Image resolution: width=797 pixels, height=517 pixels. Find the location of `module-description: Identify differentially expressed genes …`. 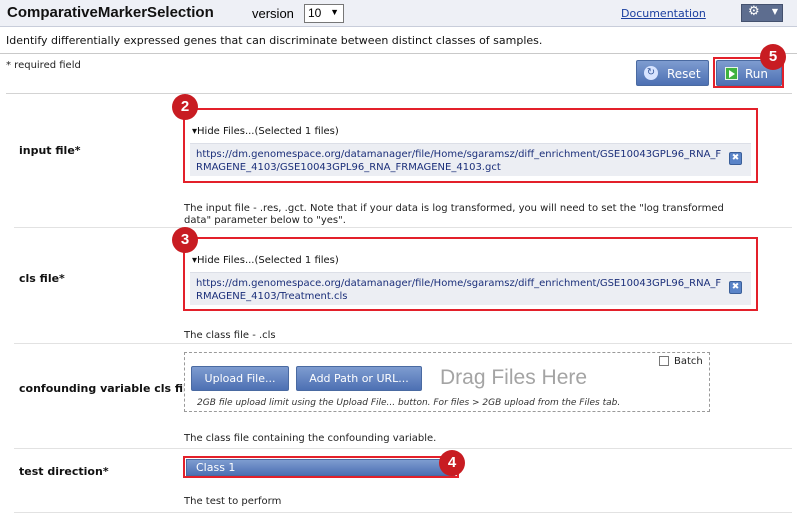

module-description: Identify differentially expressed genes … is located at coordinates (274, 40).